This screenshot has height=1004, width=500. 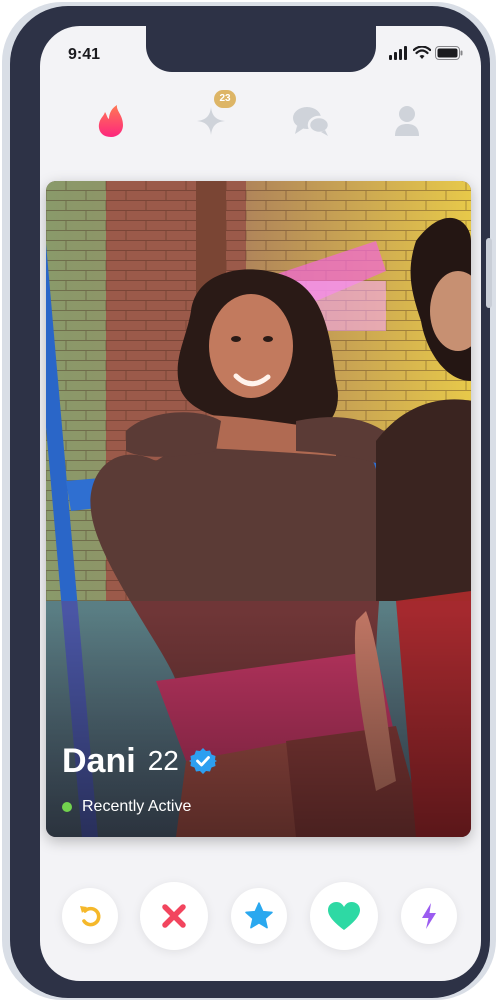 I want to click on rewind-icon, so click(x=90, y=916).